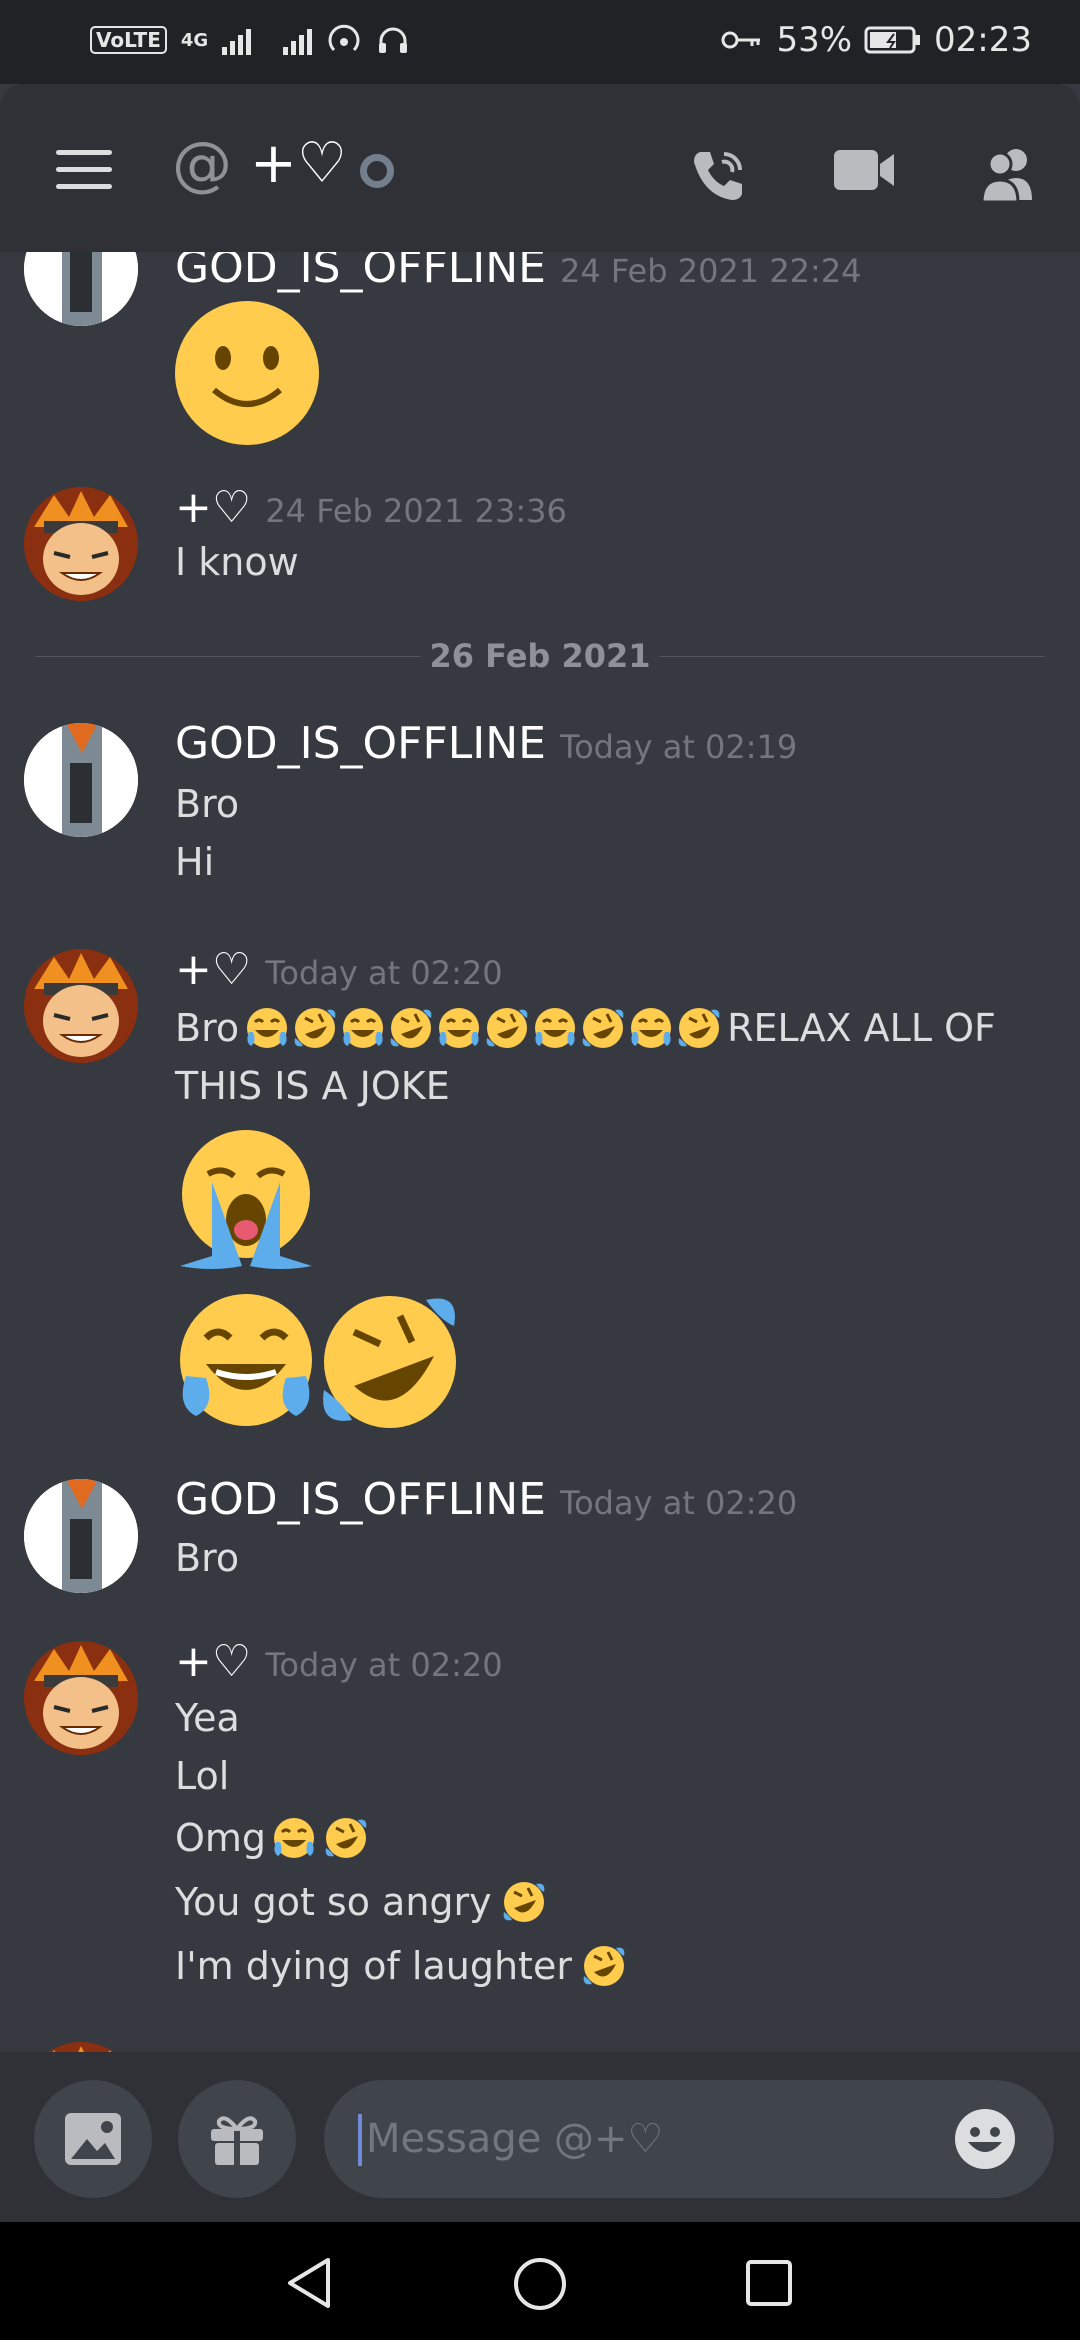 This screenshot has height=2340, width=1080. I want to click on status-right: 53% 02:23, so click(876, 40).